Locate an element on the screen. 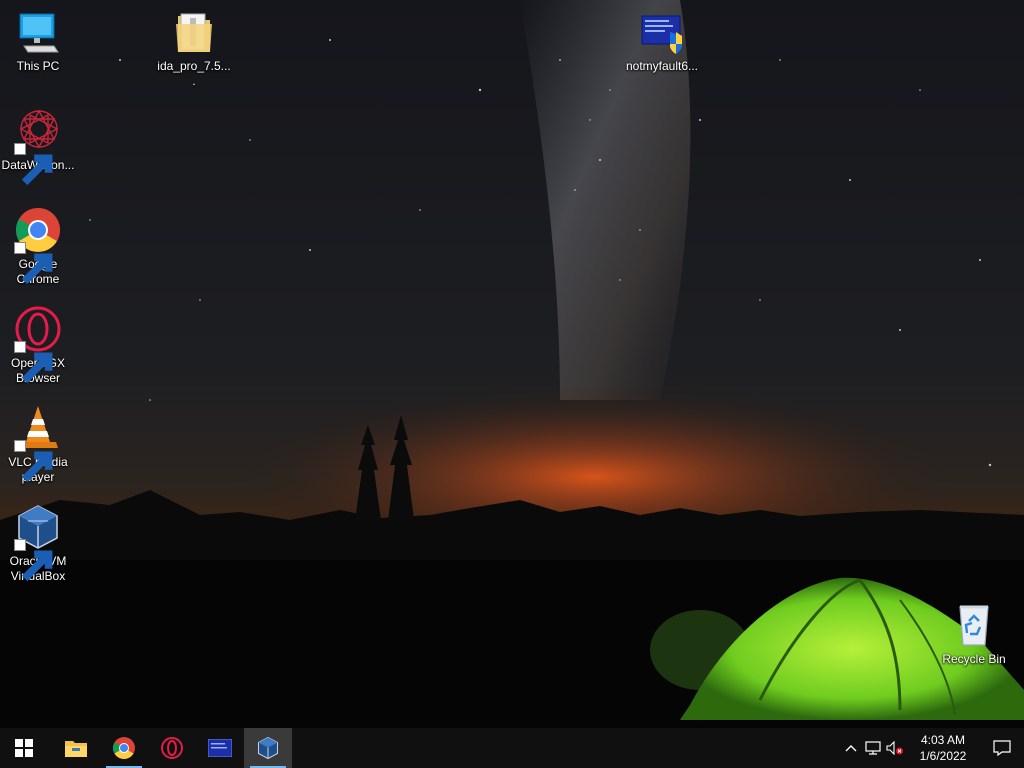  this-pc-icon is located at coordinates (38, 32).